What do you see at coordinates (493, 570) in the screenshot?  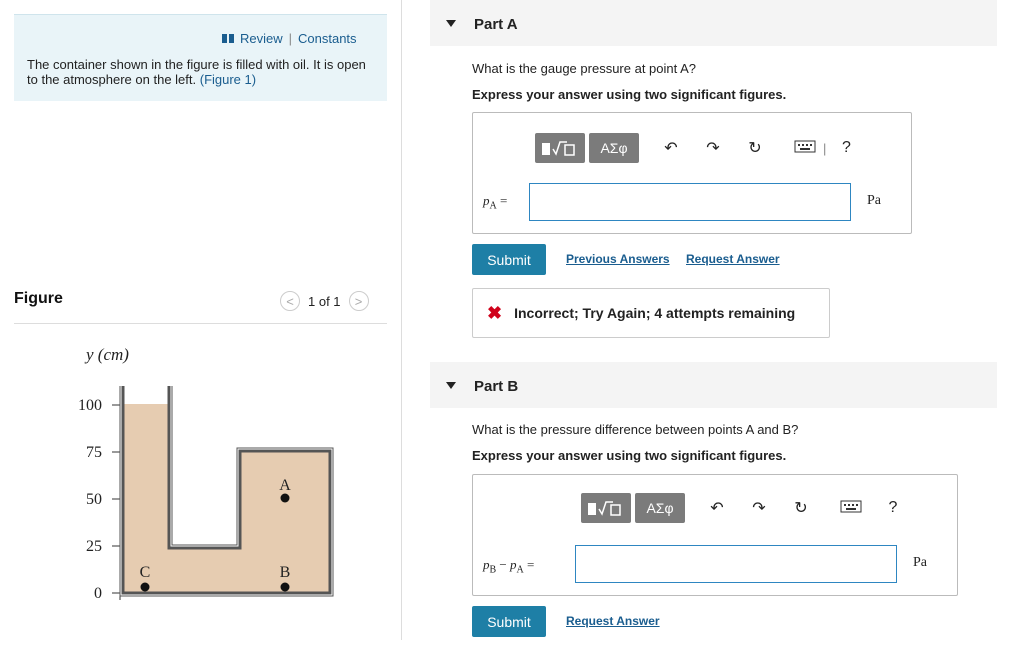 I see `pb-sub: B` at bounding box center [493, 570].